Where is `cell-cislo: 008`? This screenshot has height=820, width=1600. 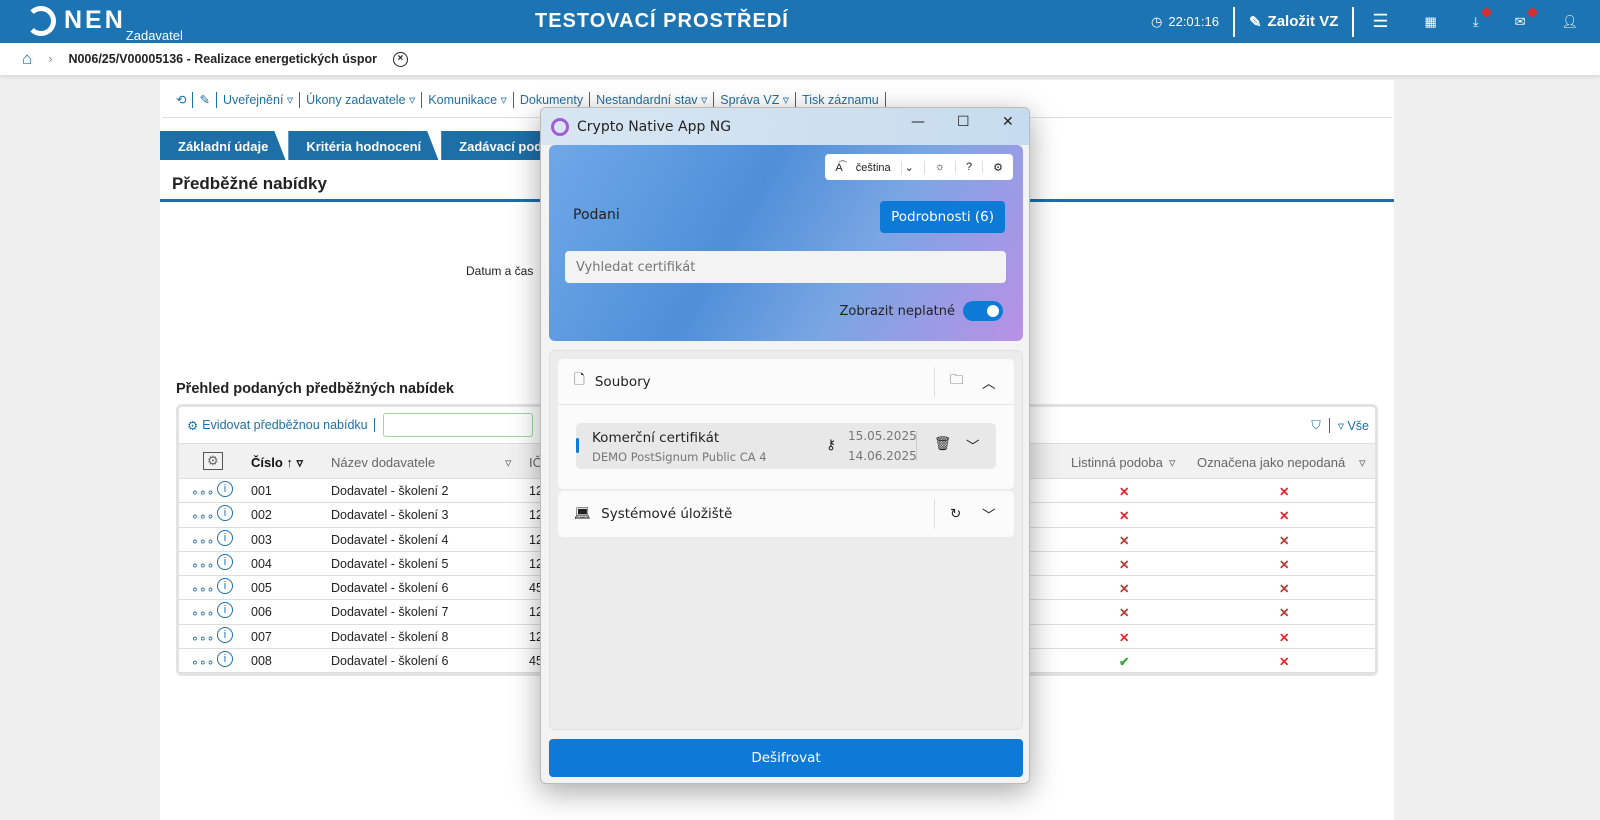
cell-cislo: 008 is located at coordinates (261, 661).